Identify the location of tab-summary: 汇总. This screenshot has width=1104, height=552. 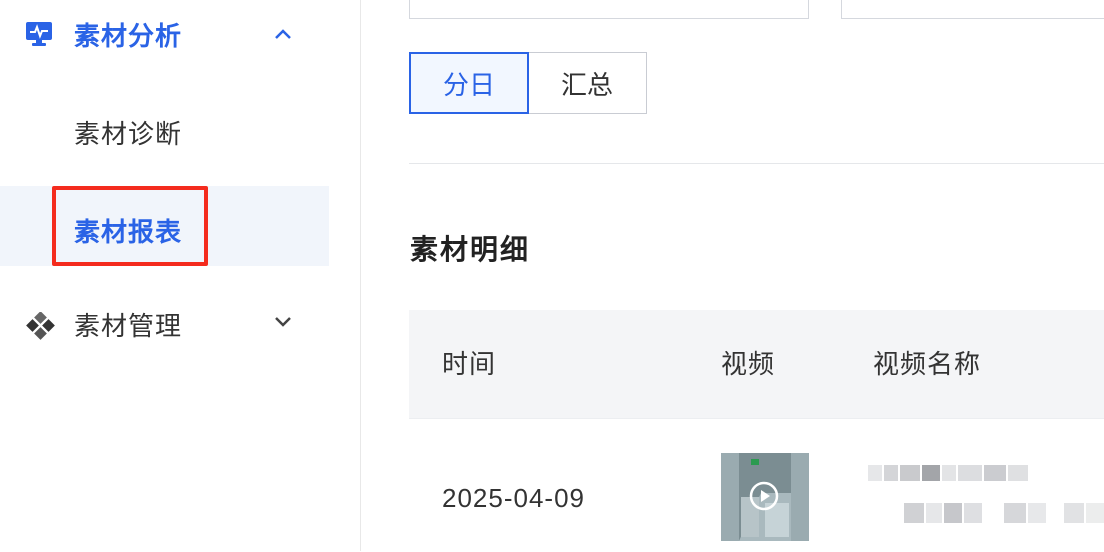
(587, 83).